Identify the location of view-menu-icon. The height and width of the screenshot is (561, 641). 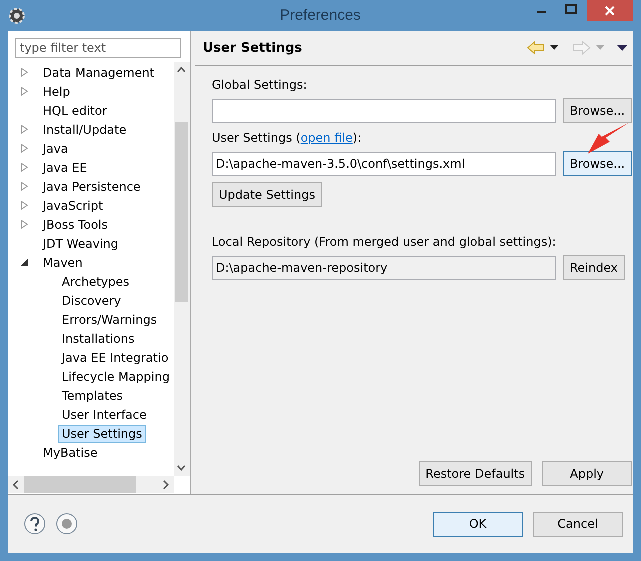
(622, 48).